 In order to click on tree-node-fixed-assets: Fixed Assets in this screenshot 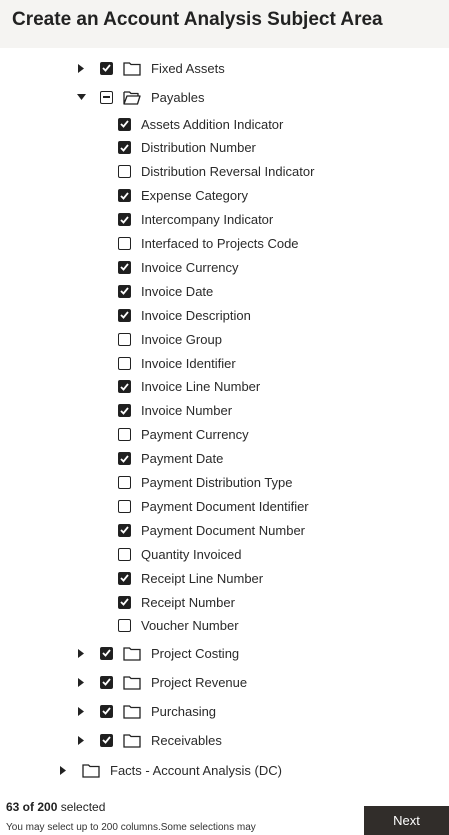, I will do `click(149, 68)`.